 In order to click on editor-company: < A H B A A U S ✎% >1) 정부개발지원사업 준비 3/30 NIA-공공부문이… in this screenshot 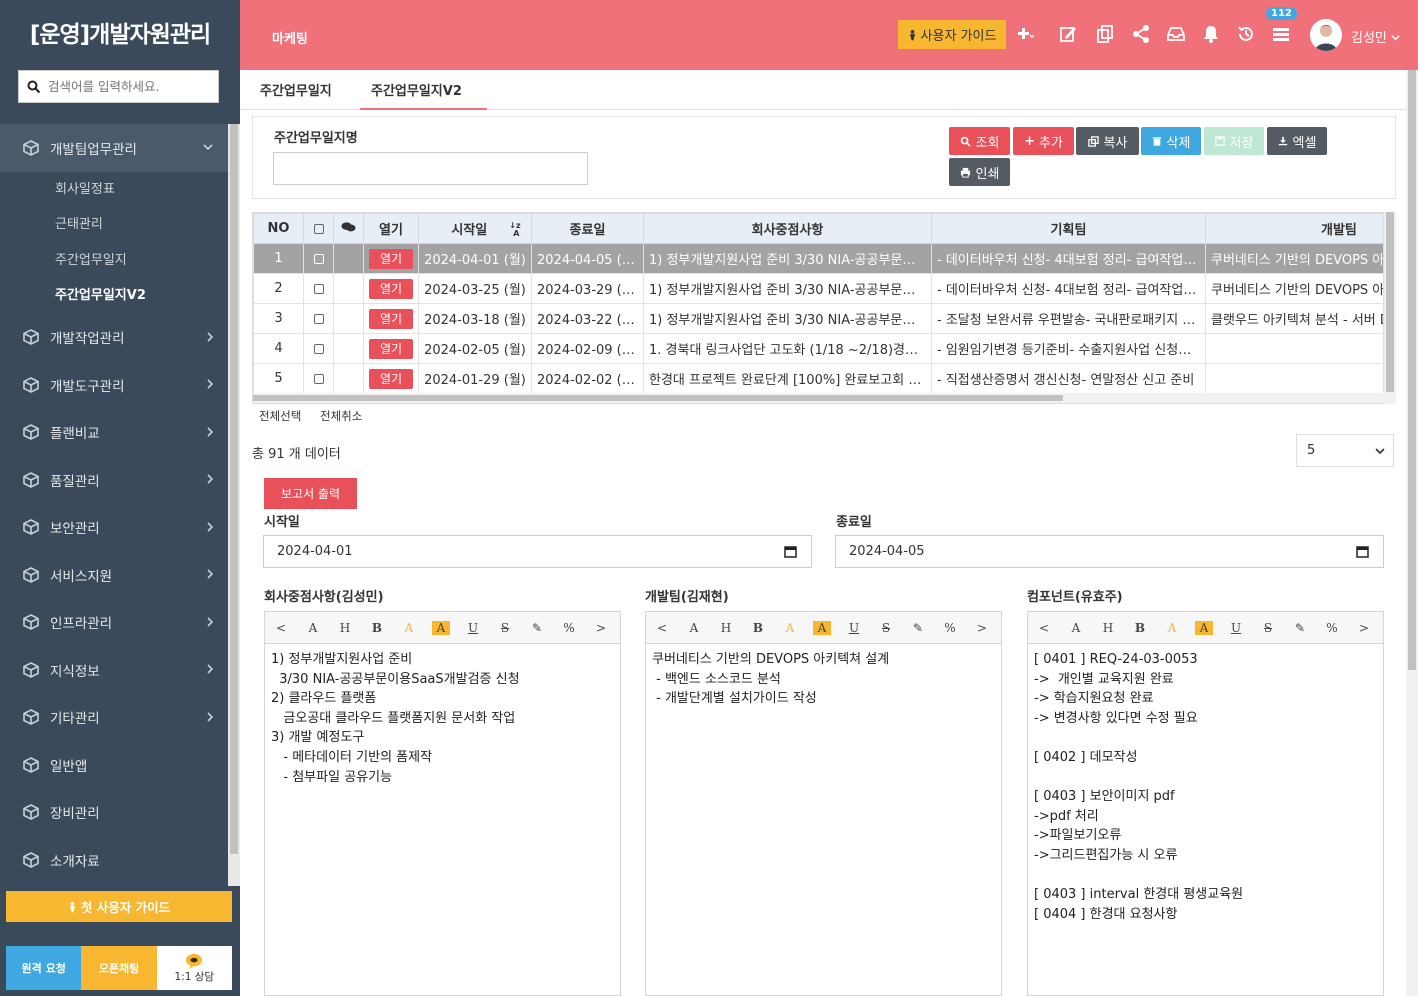, I will do `click(442, 803)`.